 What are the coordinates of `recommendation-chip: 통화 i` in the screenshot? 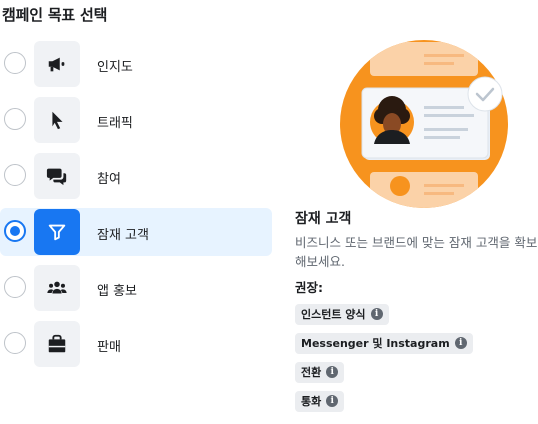 It's located at (320, 401).